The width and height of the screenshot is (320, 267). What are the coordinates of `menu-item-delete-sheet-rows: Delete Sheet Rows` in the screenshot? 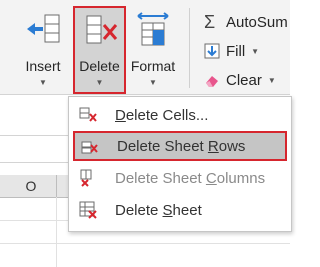 It's located at (180, 146).